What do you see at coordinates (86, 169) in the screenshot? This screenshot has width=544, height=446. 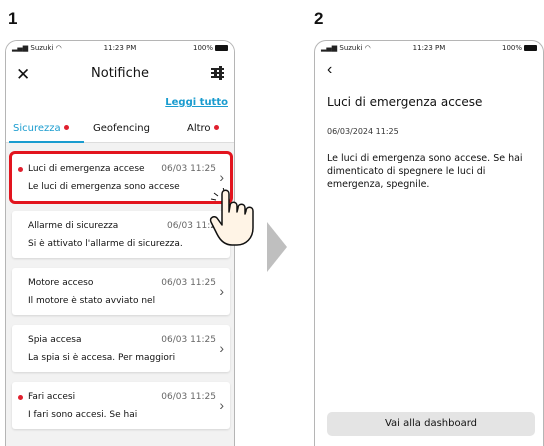 I see `notification-title: Luci di emergenza accese` at bounding box center [86, 169].